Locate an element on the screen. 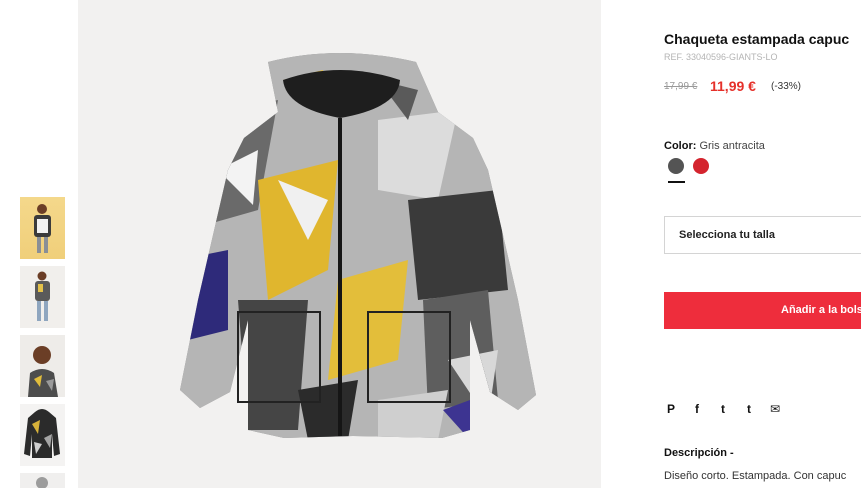 The height and width of the screenshot is (488, 861). email-icon: ✉ is located at coordinates (775, 409).